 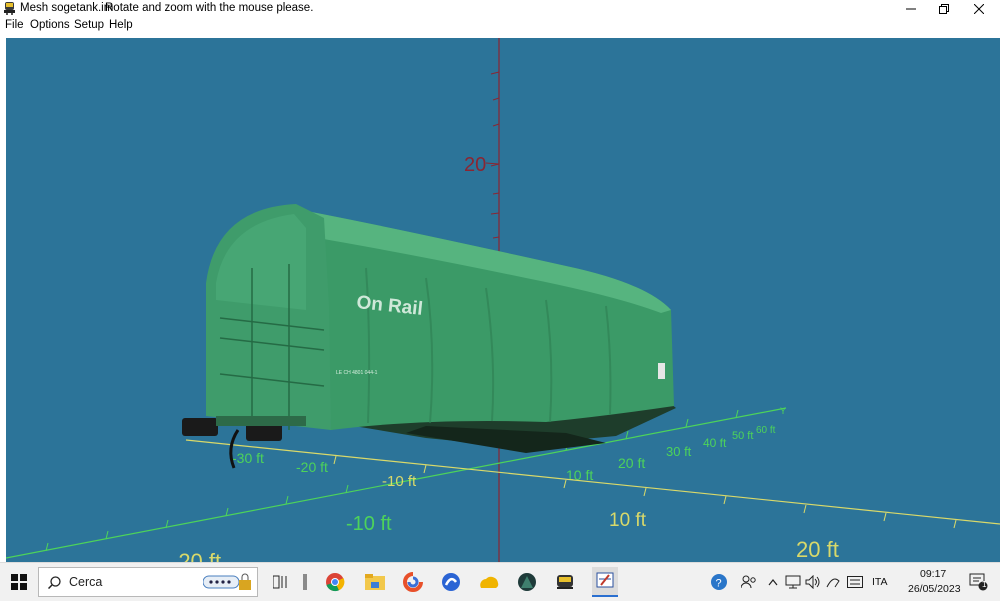 I want to click on wagon-markings: LE CH 4801 044-1, so click(x=357, y=373).